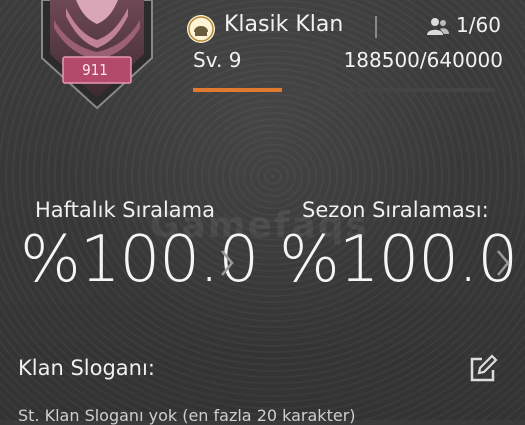  What do you see at coordinates (97, 55) in the screenshot?
I see `clan-emblem` at bounding box center [97, 55].